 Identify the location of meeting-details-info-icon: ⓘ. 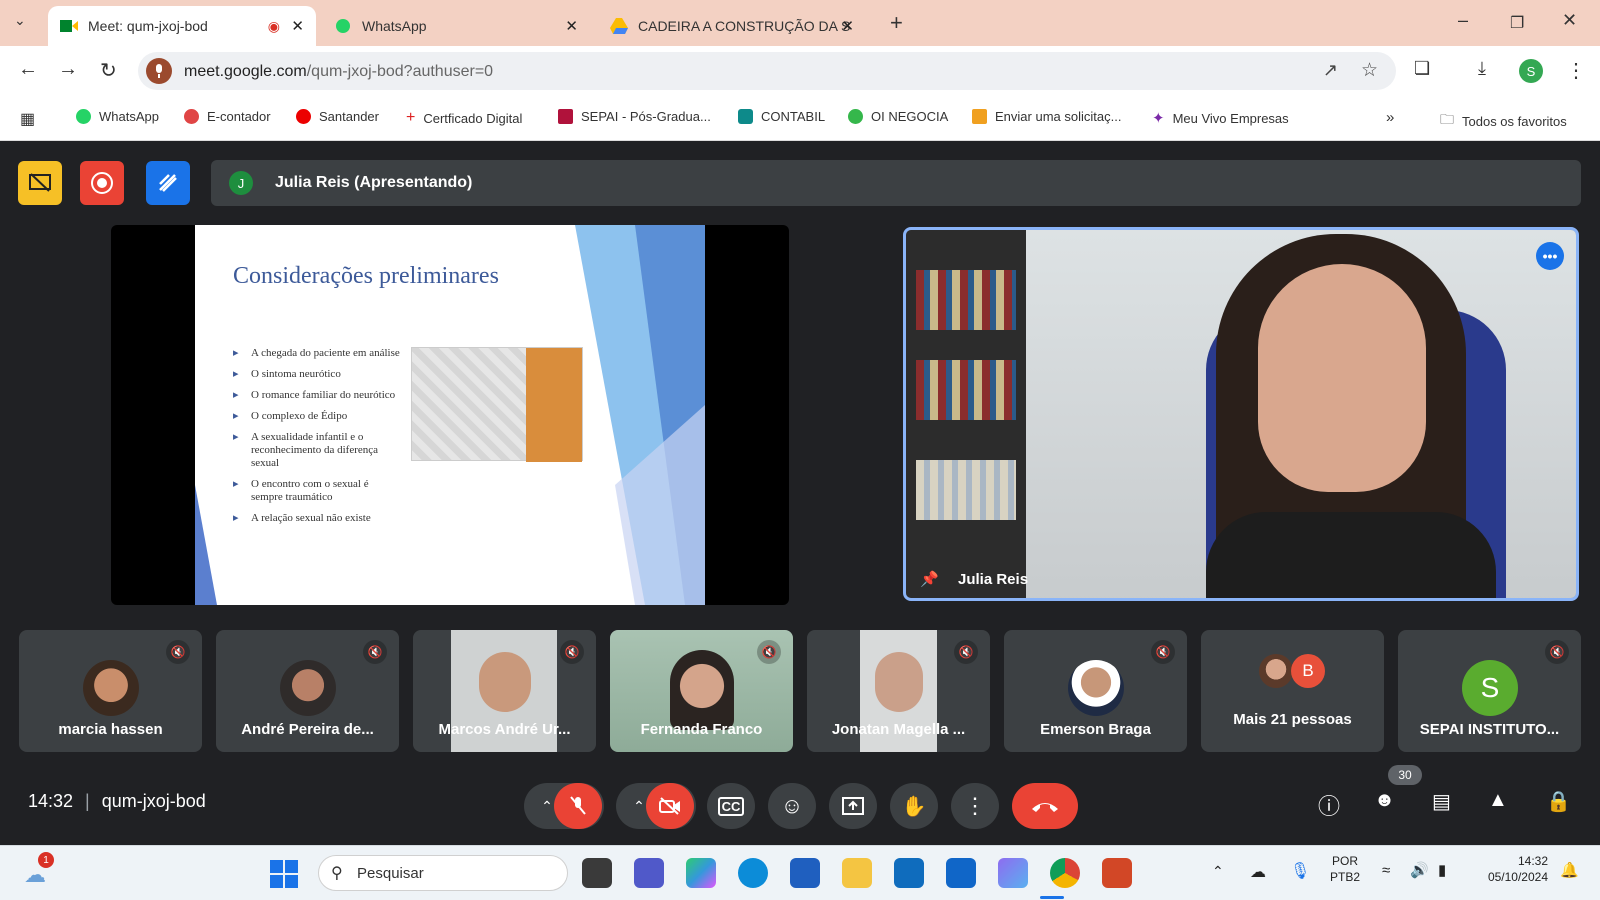
(1329, 805).